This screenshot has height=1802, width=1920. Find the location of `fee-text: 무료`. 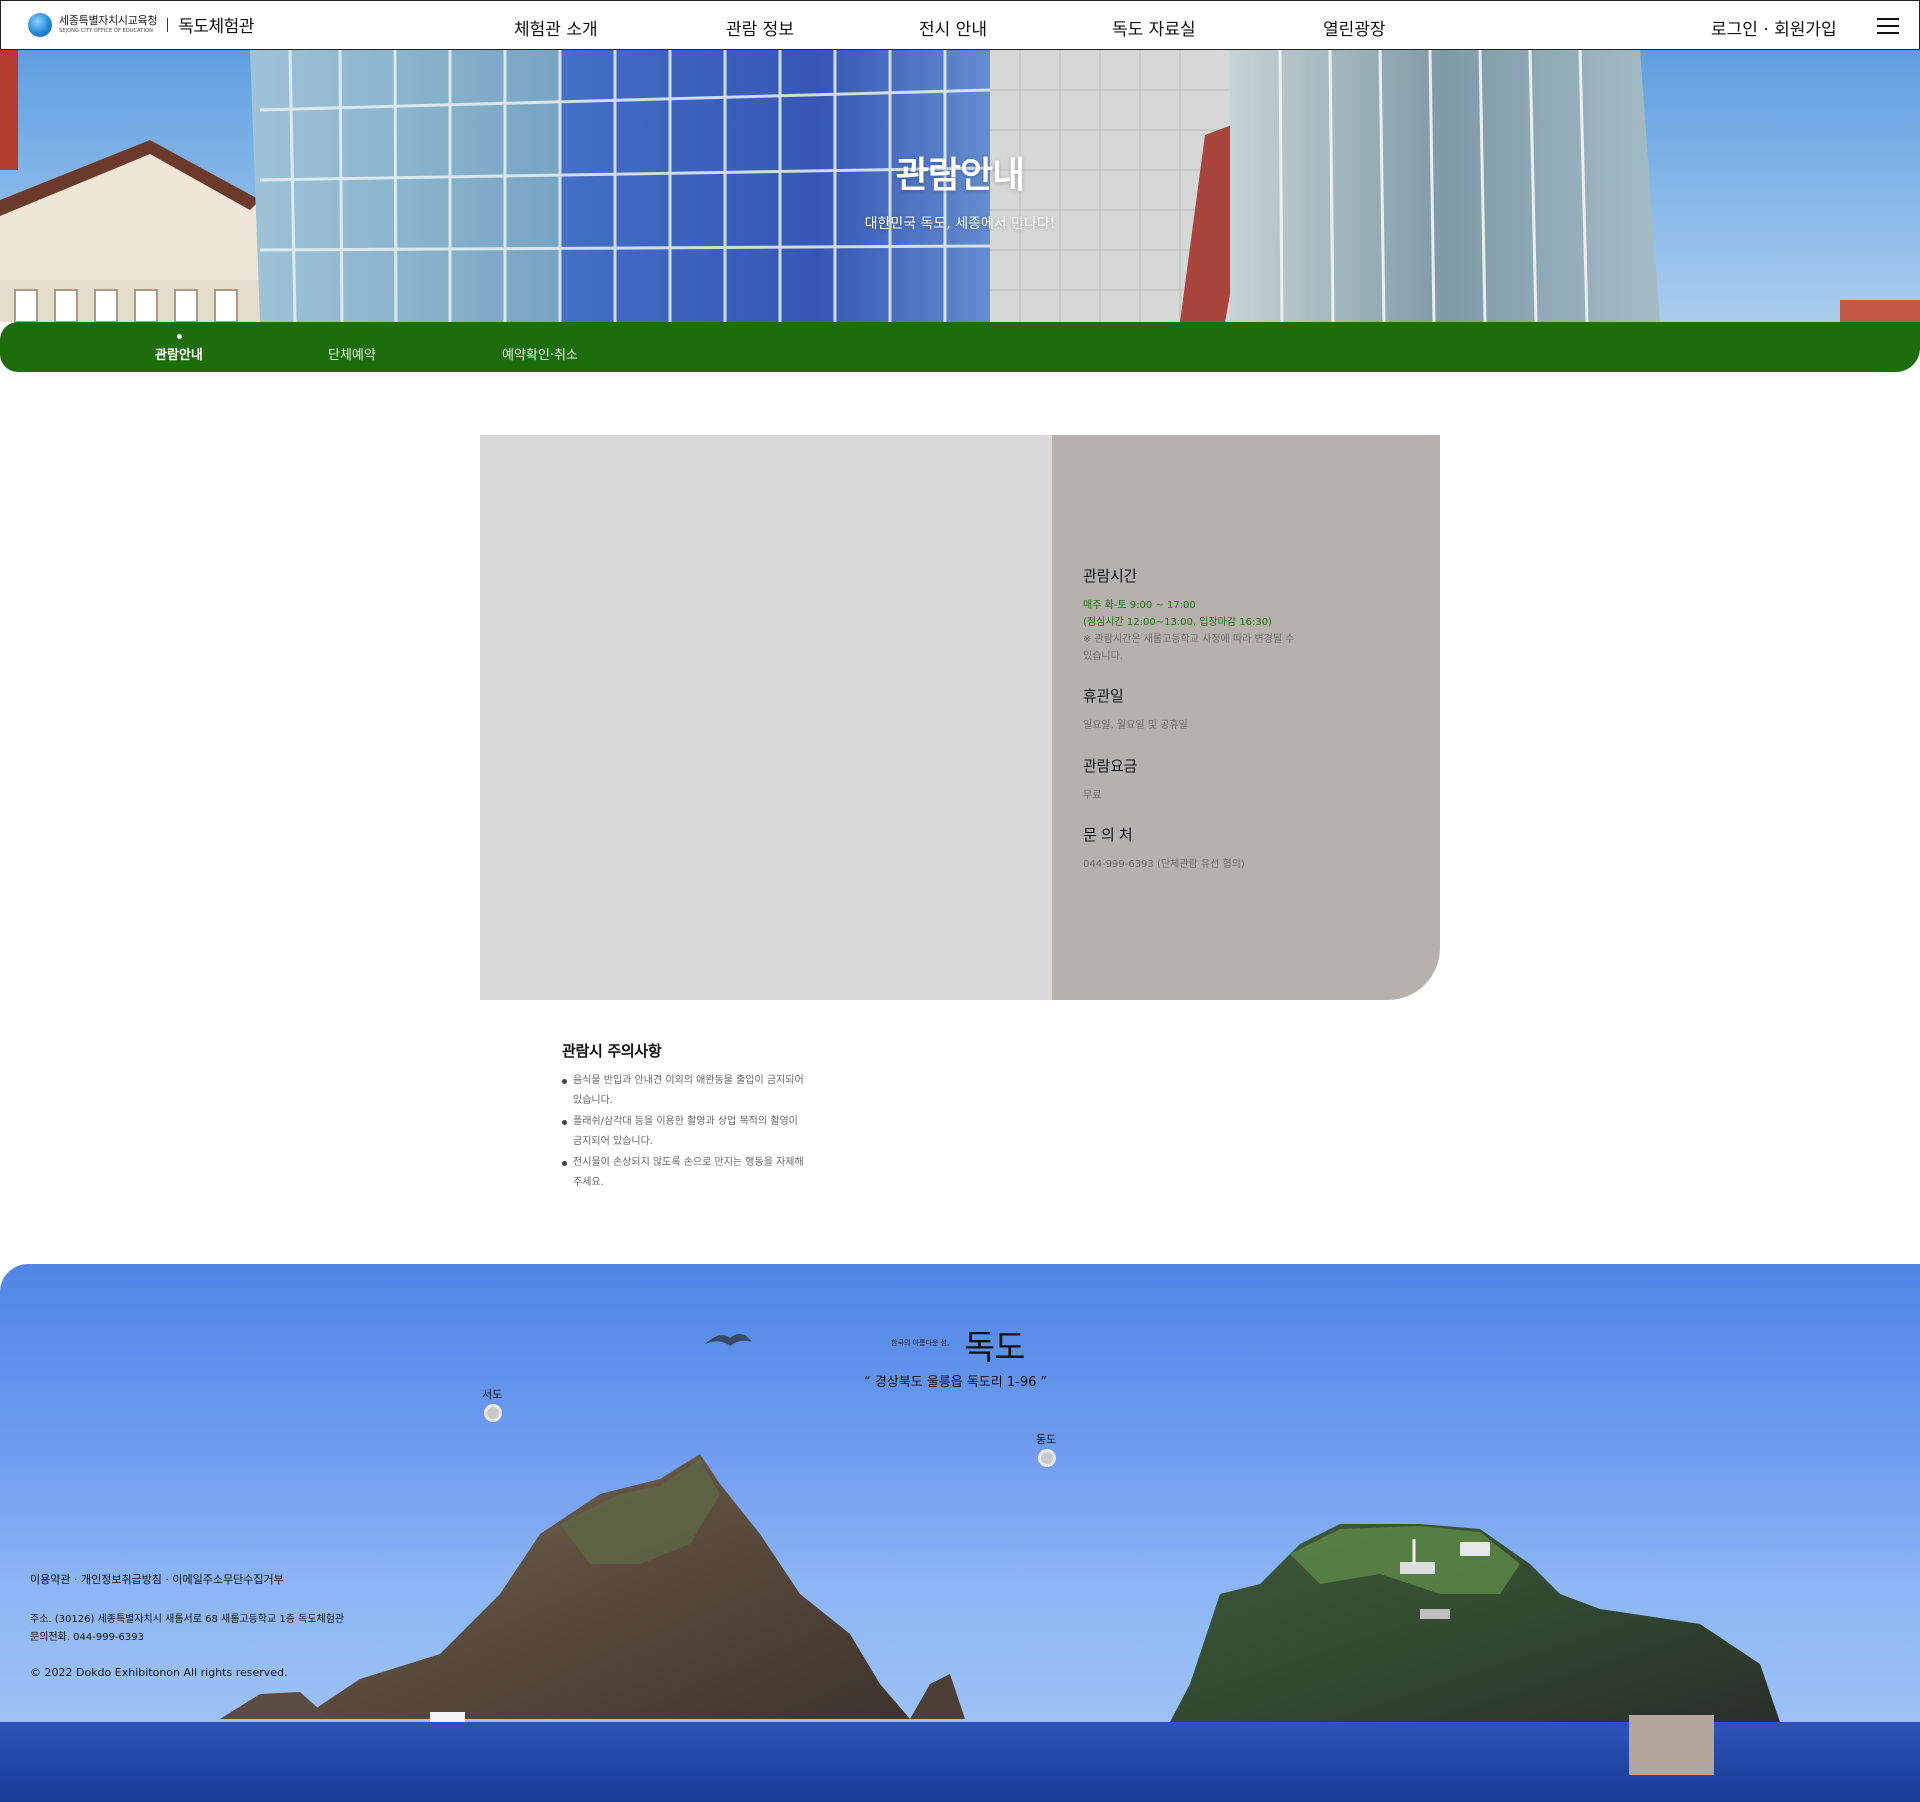

fee-text: 무료 is located at coordinates (1092, 795).